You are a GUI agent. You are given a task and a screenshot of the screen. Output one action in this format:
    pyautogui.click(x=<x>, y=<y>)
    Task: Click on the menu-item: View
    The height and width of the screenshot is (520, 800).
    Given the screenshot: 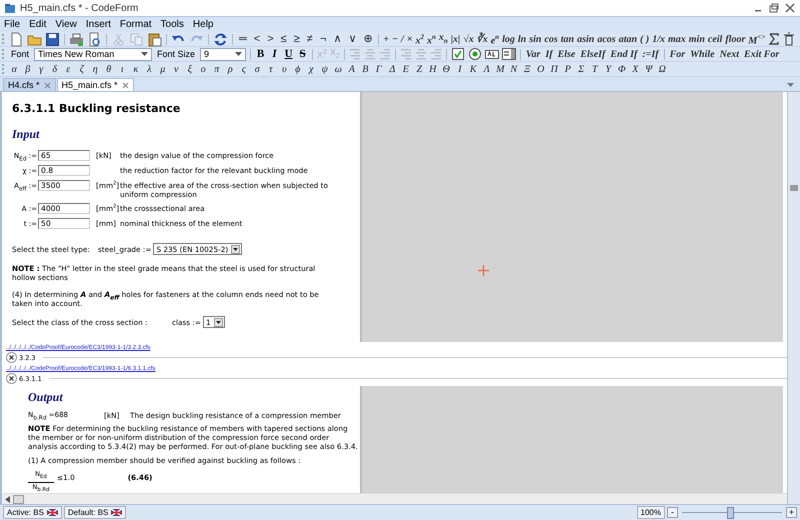 What is the action you would take?
    pyautogui.click(x=68, y=24)
    